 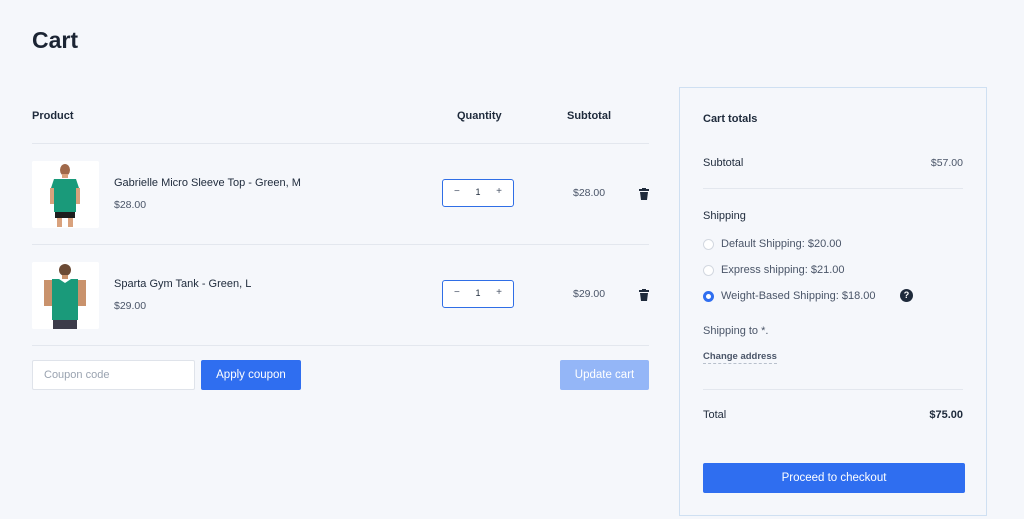 I want to click on row-subtotal: $29.00, so click(x=589, y=294).